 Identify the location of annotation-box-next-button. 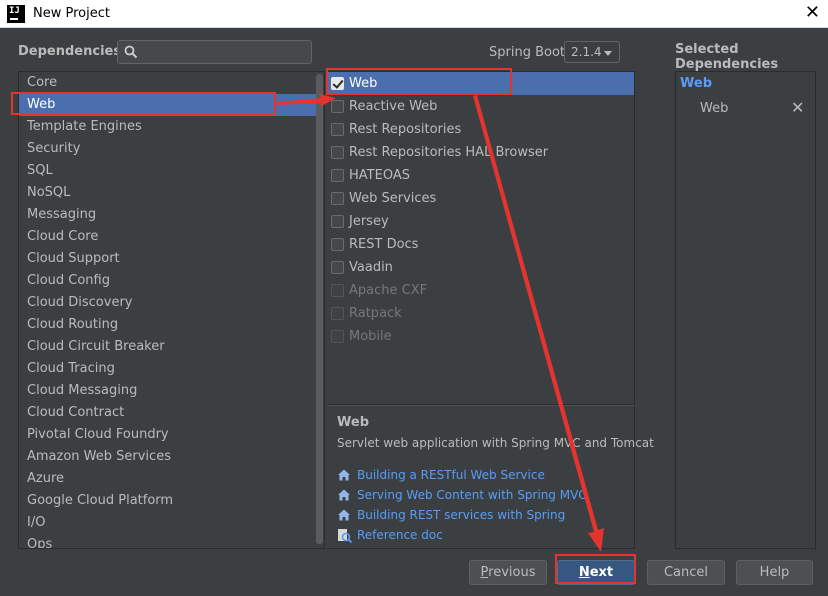
(595, 569).